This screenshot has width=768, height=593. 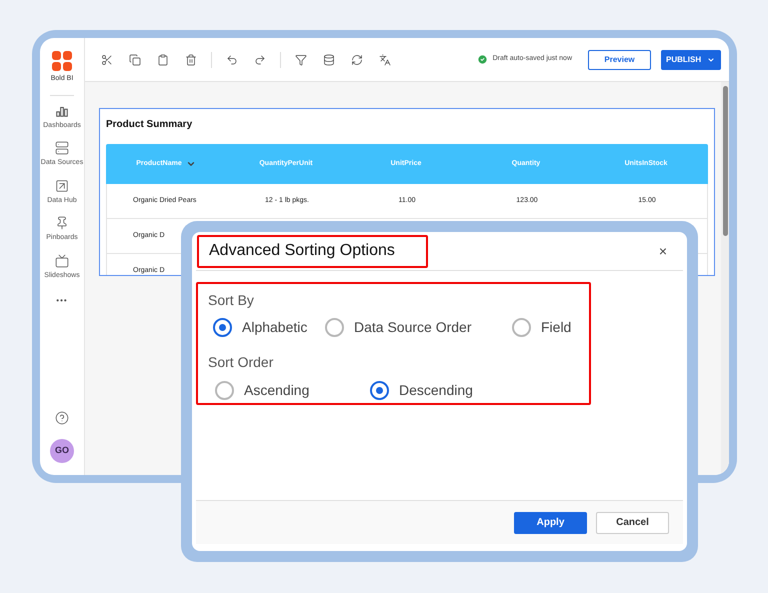 I want to click on radio-option: Descending, so click(x=421, y=390).